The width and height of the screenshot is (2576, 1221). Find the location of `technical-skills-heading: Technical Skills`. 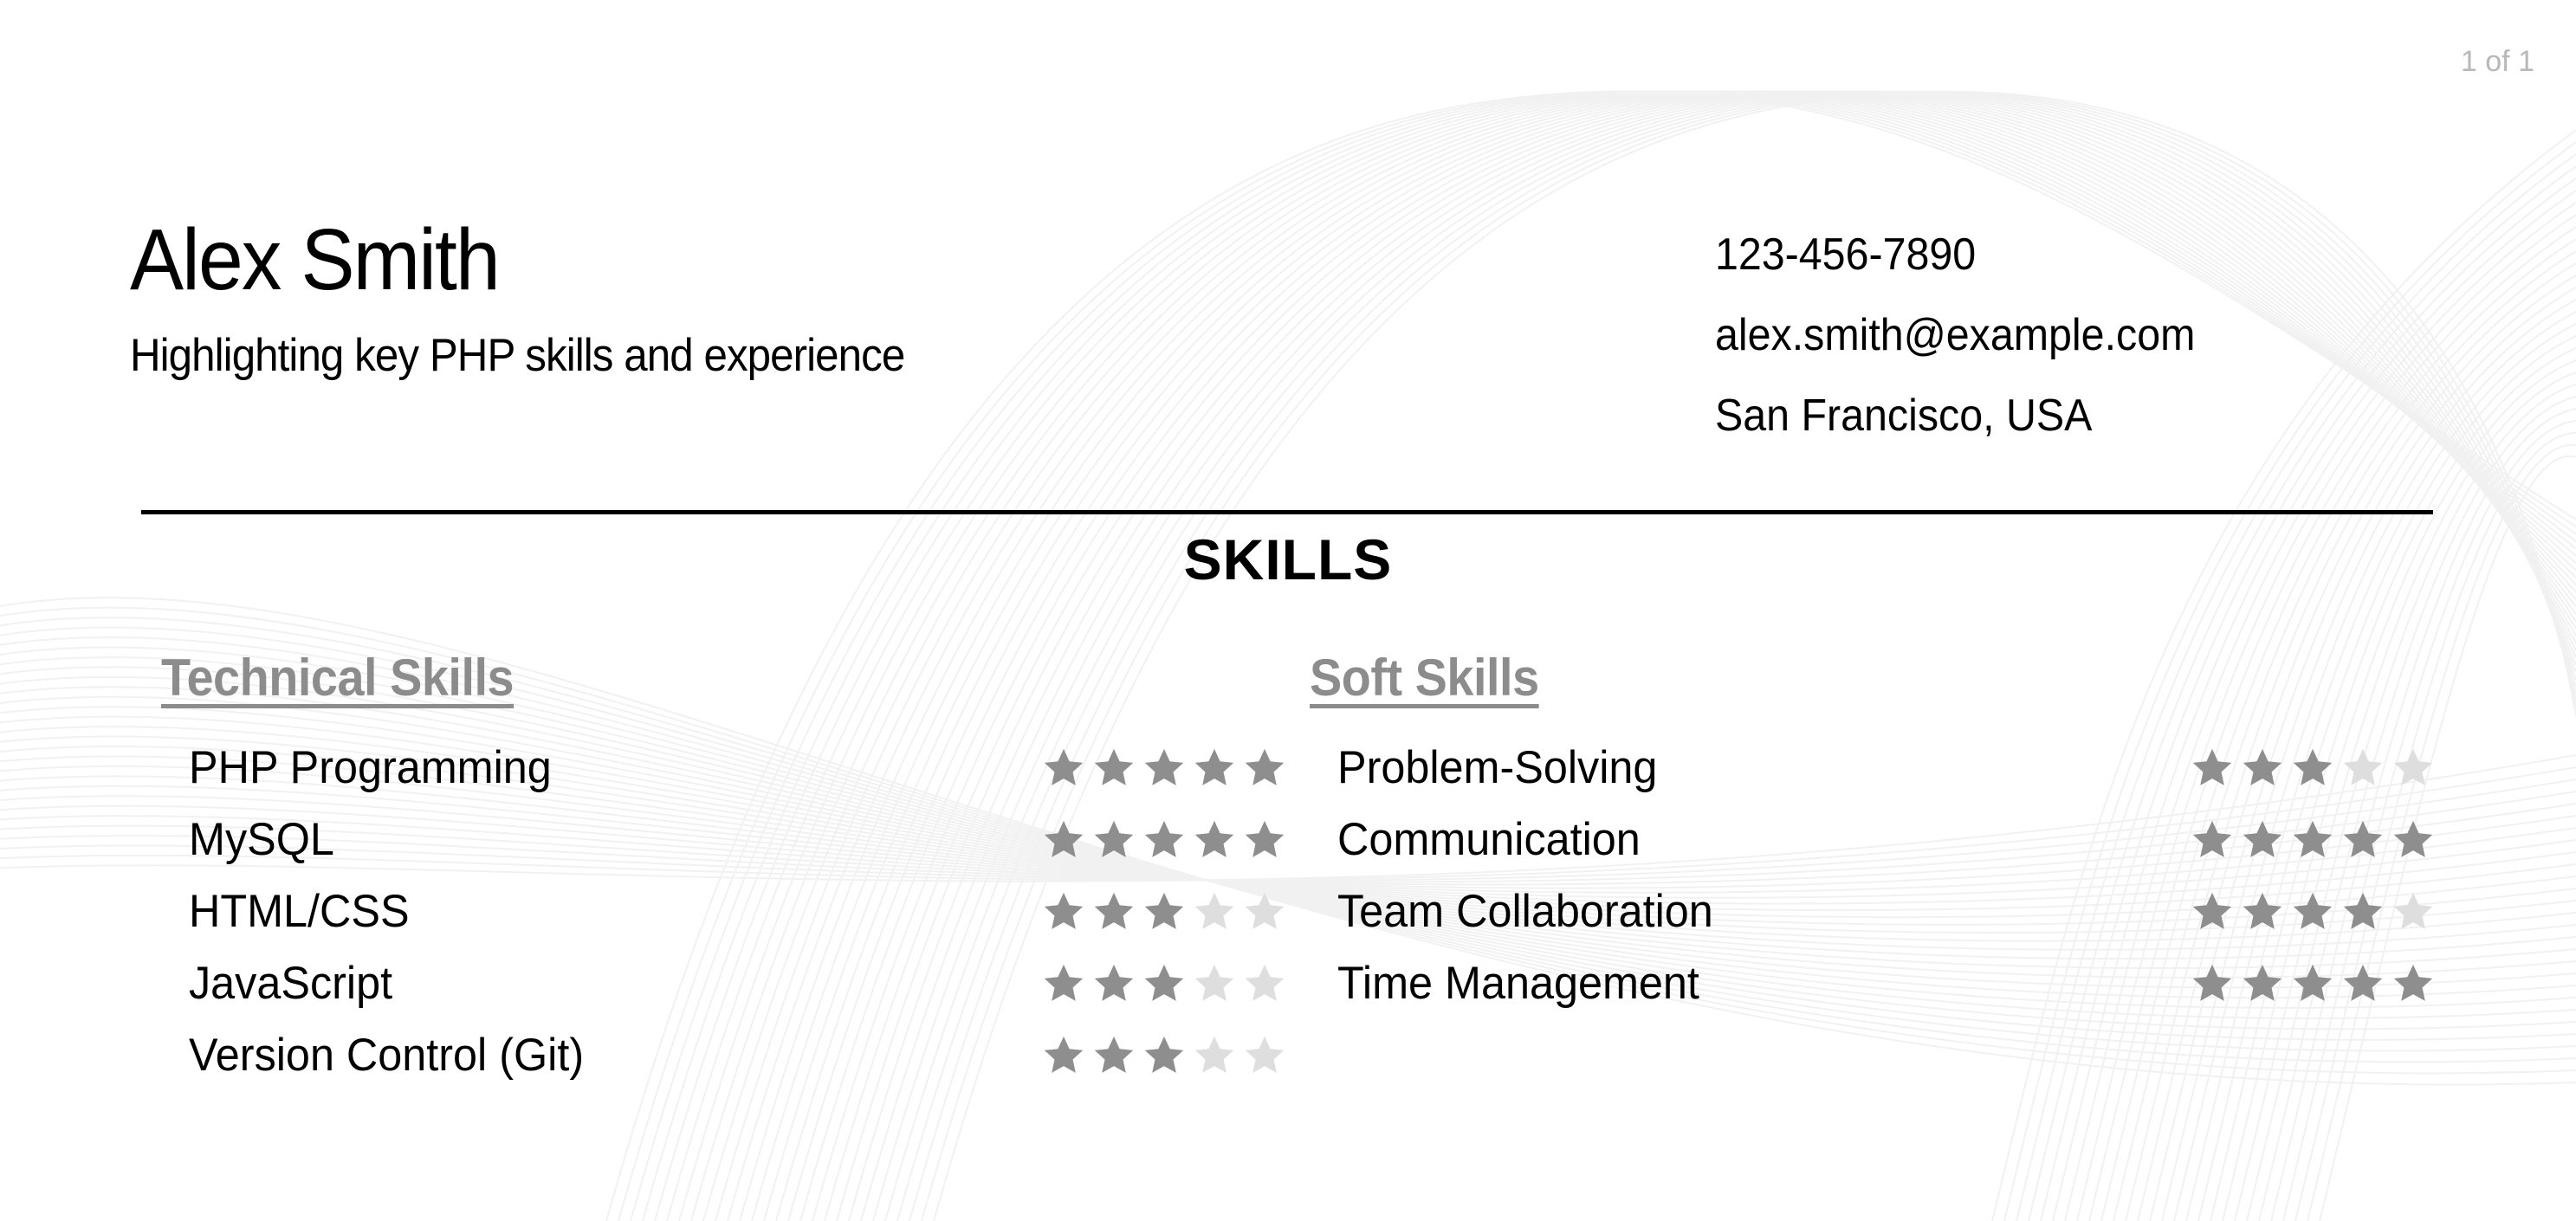

technical-skills-heading: Technical Skills is located at coordinates (338, 678).